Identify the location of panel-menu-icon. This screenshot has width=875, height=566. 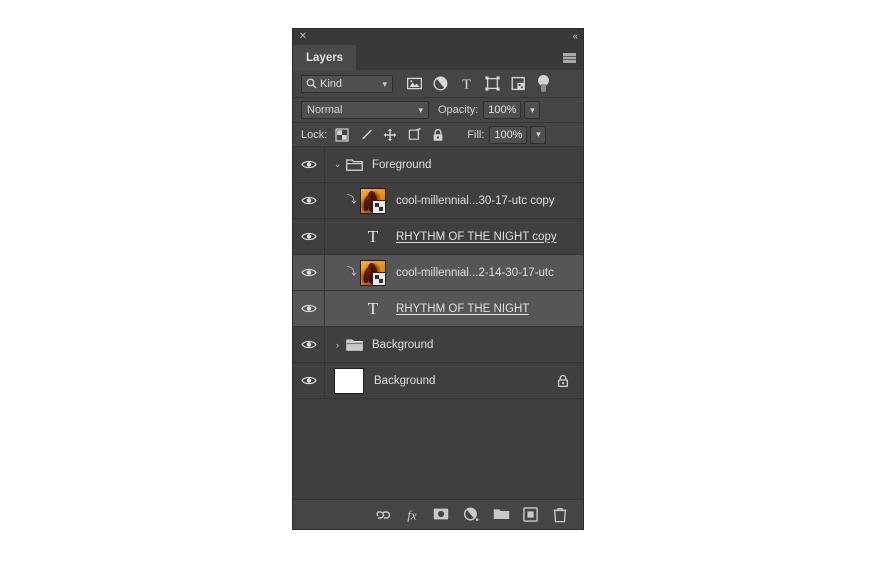
(569, 58).